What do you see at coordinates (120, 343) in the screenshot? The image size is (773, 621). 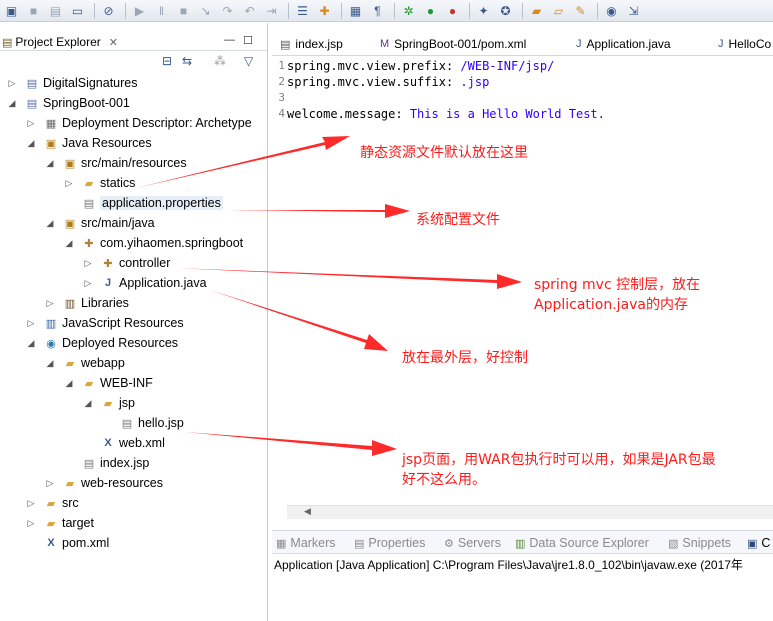 I see `tree-item-label: Deployed Resources` at bounding box center [120, 343].